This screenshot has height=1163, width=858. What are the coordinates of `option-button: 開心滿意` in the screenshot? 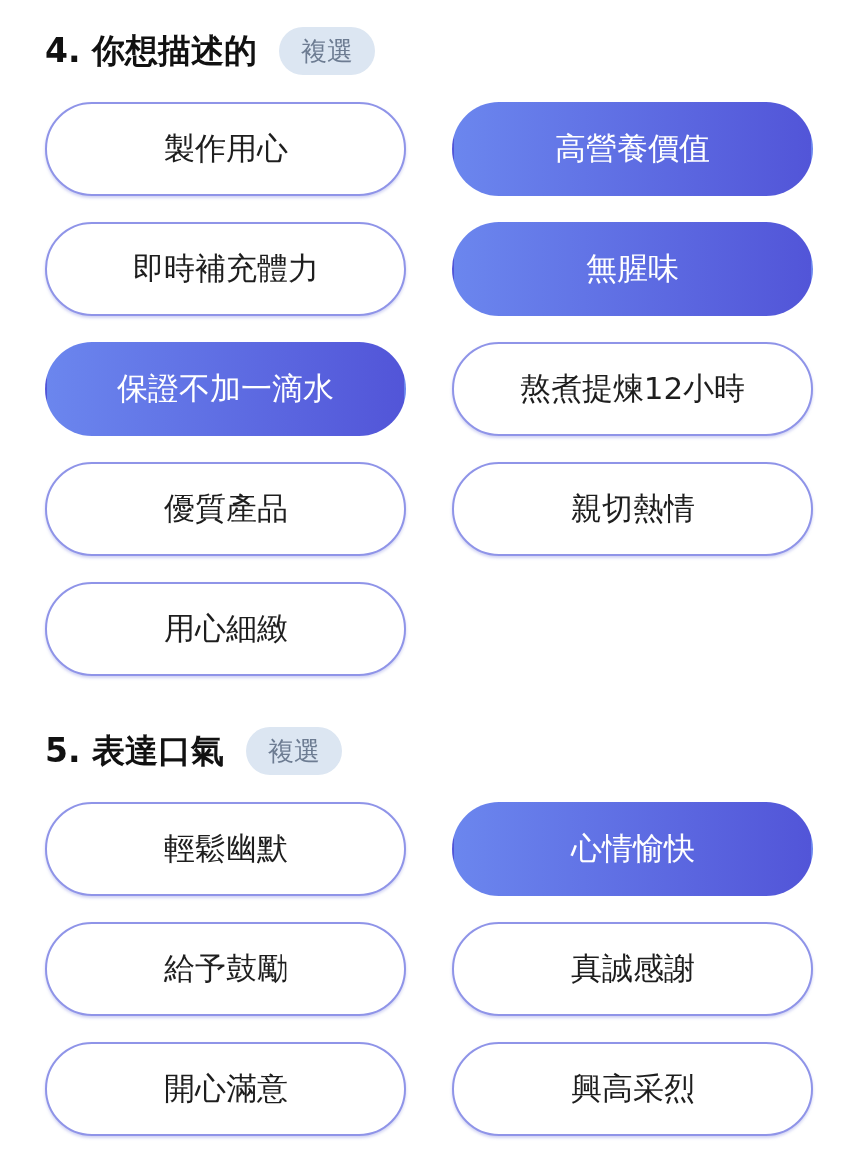 It's located at (225, 1089).